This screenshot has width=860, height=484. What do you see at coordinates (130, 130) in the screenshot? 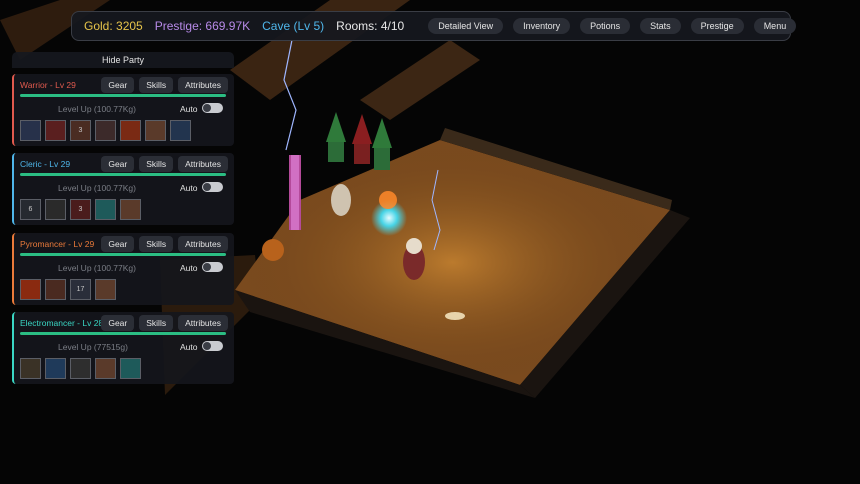
I see `fury-skill-icon` at bounding box center [130, 130].